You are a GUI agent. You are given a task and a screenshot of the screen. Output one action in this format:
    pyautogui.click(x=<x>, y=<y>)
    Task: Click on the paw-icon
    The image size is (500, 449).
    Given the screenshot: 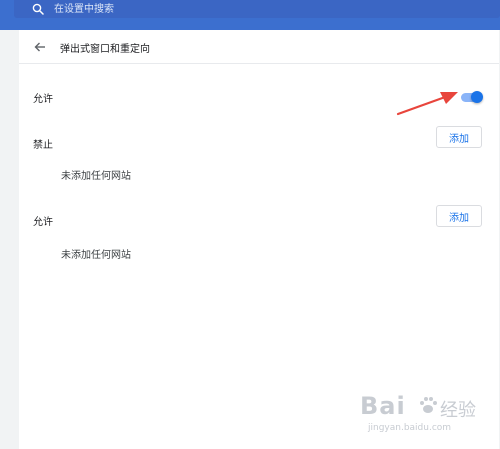 What is the action you would take?
    pyautogui.click(x=428, y=405)
    